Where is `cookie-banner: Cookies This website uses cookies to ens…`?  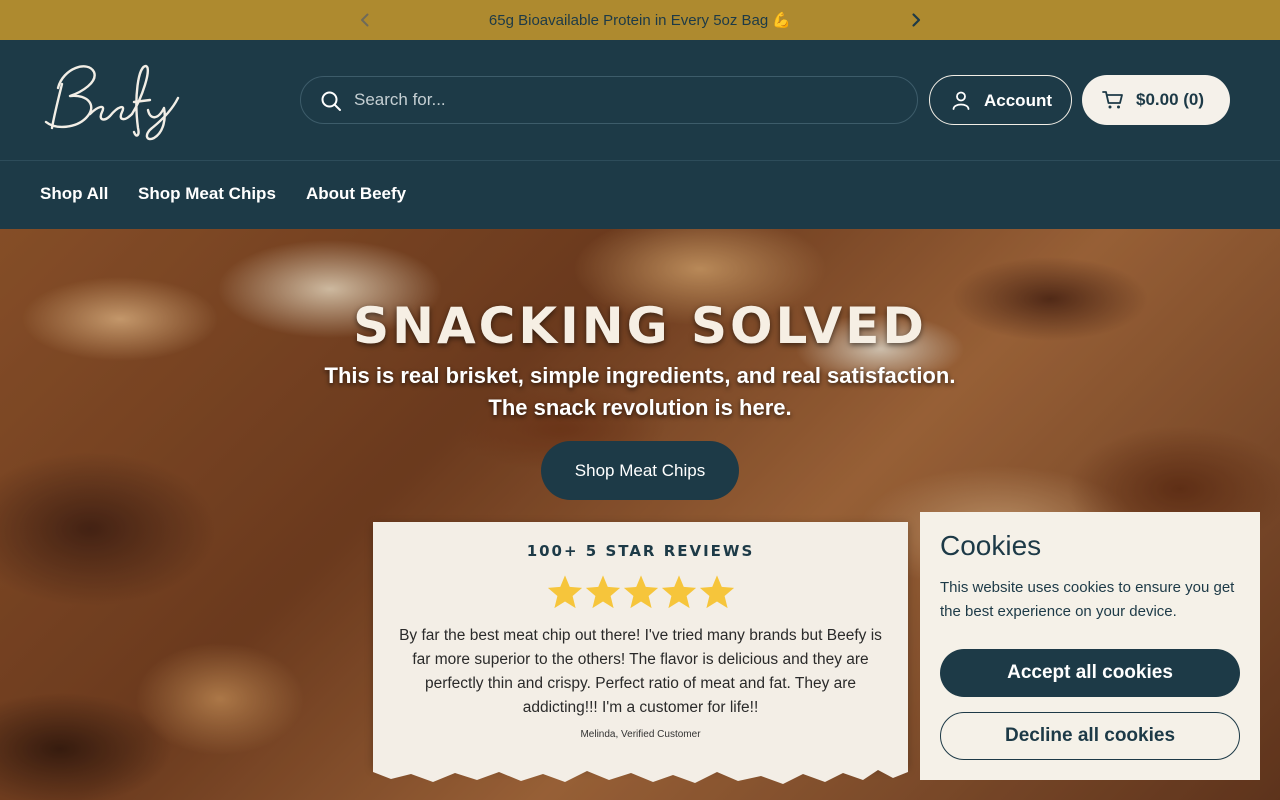
cookie-banner: Cookies This website uses cookies to ens… is located at coordinates (1090, 646).